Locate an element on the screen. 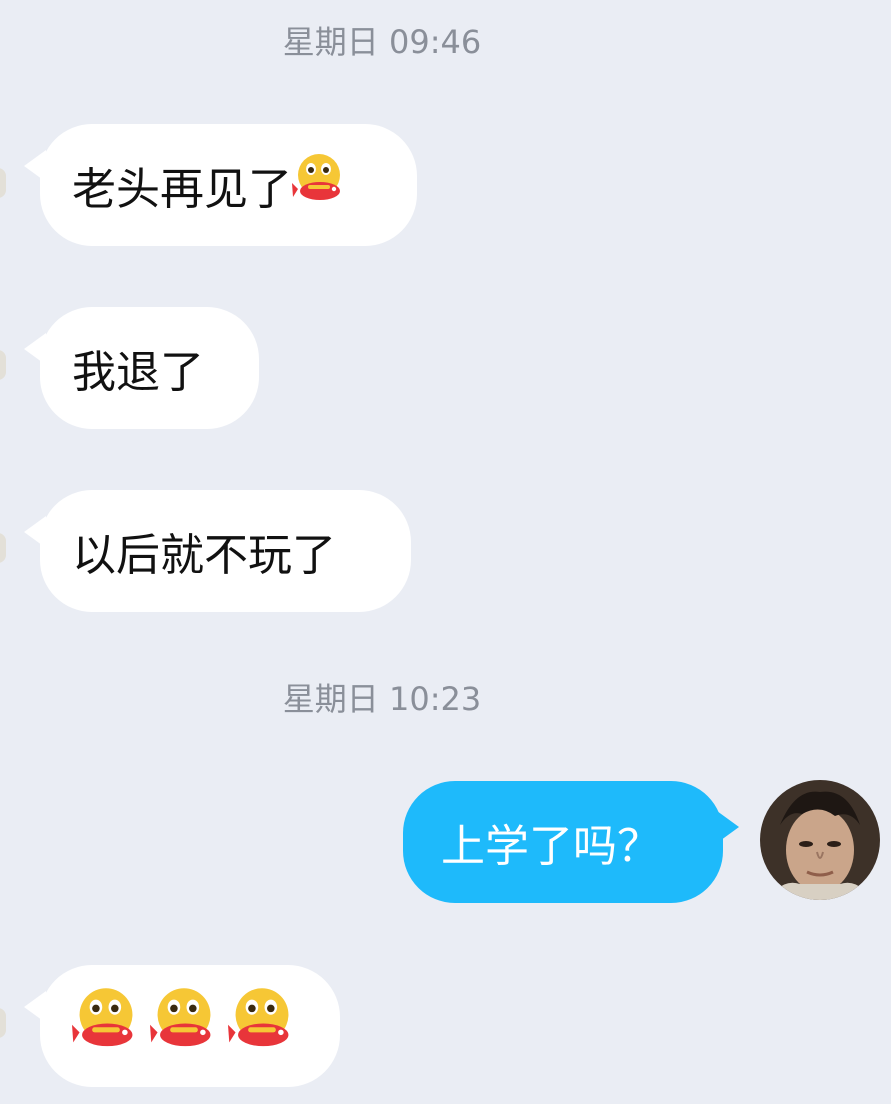 The height and width of the screenshot is (1104, 891). message-text: 我退了 is located at coordinates (138, 372).